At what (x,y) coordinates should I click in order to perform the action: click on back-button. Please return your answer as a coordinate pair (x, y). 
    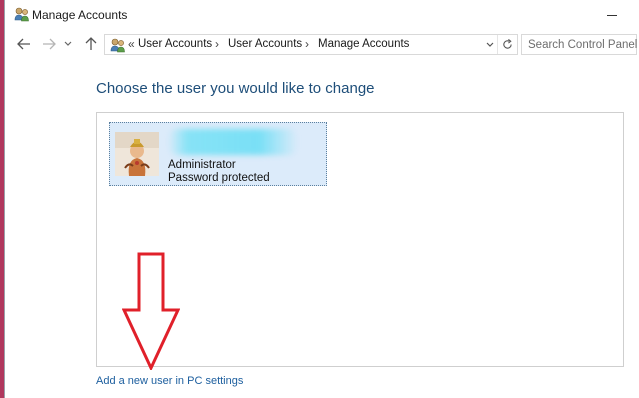
    Looking at the image, I should click on (24, 44).